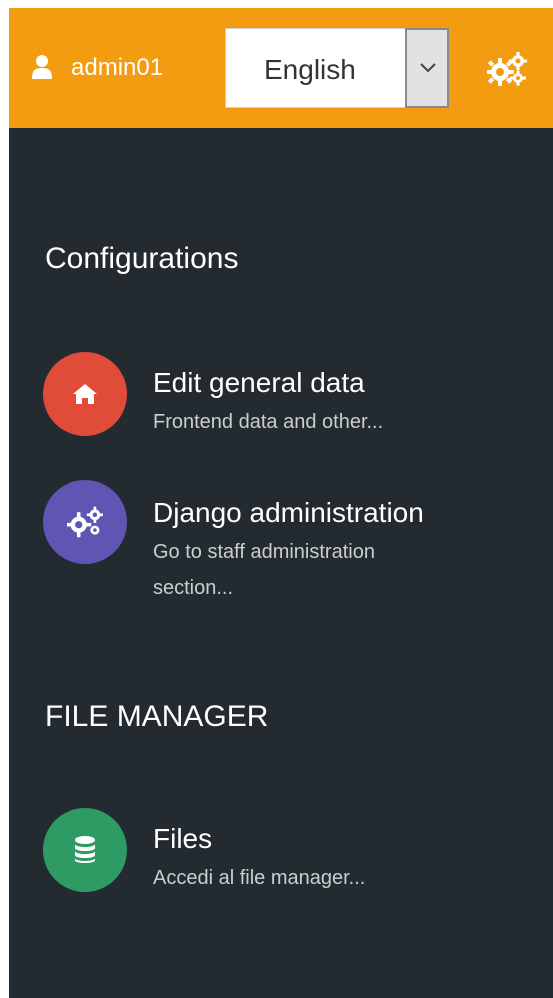 Image resolution: width=553 pixels, height=998 pixels. I want to click on menu-item-title: Edit general data, so click(259, 382).